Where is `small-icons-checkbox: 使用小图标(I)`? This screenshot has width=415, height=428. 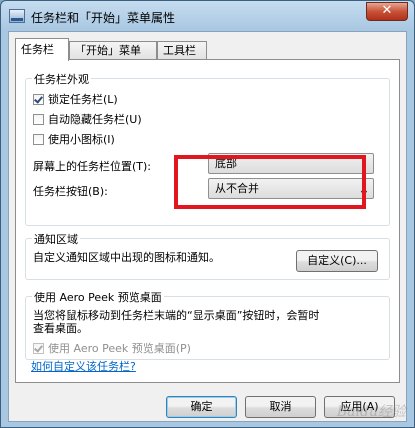 small-icons-checkbox: 使用小图标(I) is located at coordinates (74, 138).